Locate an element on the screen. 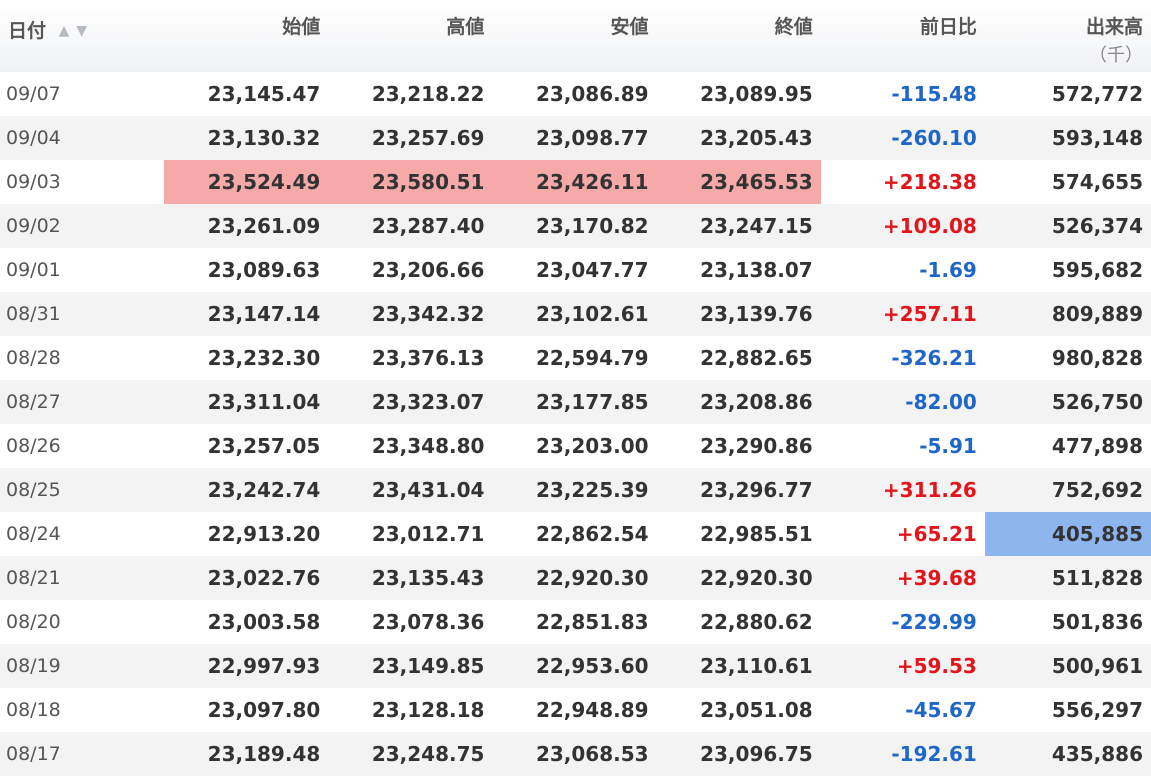 The width and height of the screenshot is (1151, 778). open-cell: 23,311.04 is located at coordinates (264, 402).